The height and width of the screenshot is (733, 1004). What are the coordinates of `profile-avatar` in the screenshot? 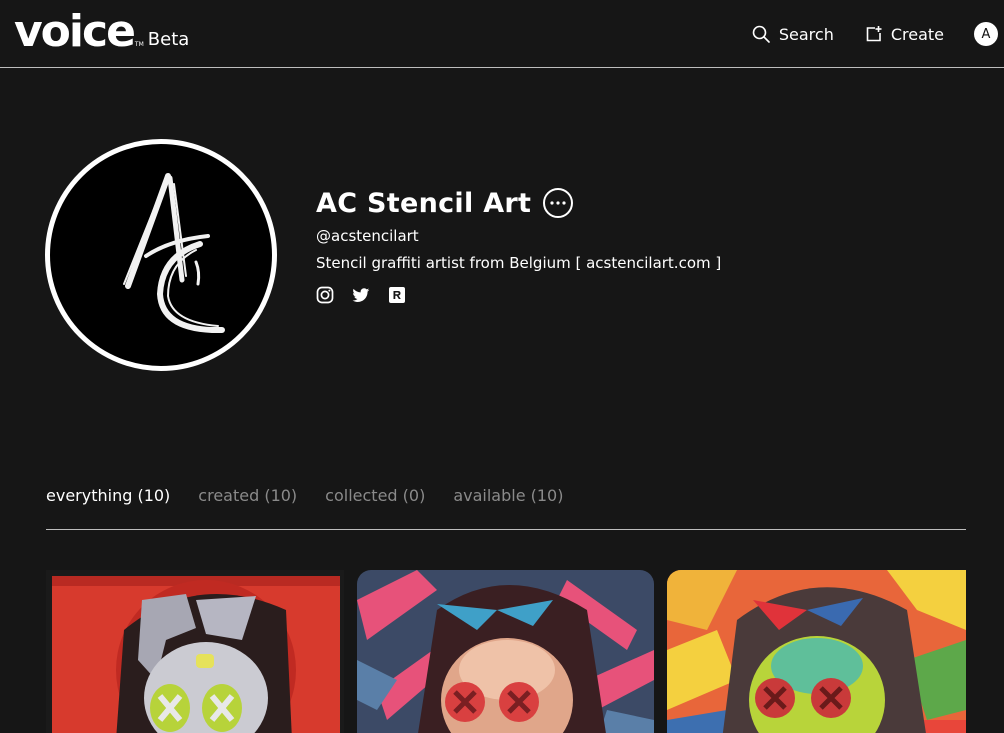 It's located at (161, 255).